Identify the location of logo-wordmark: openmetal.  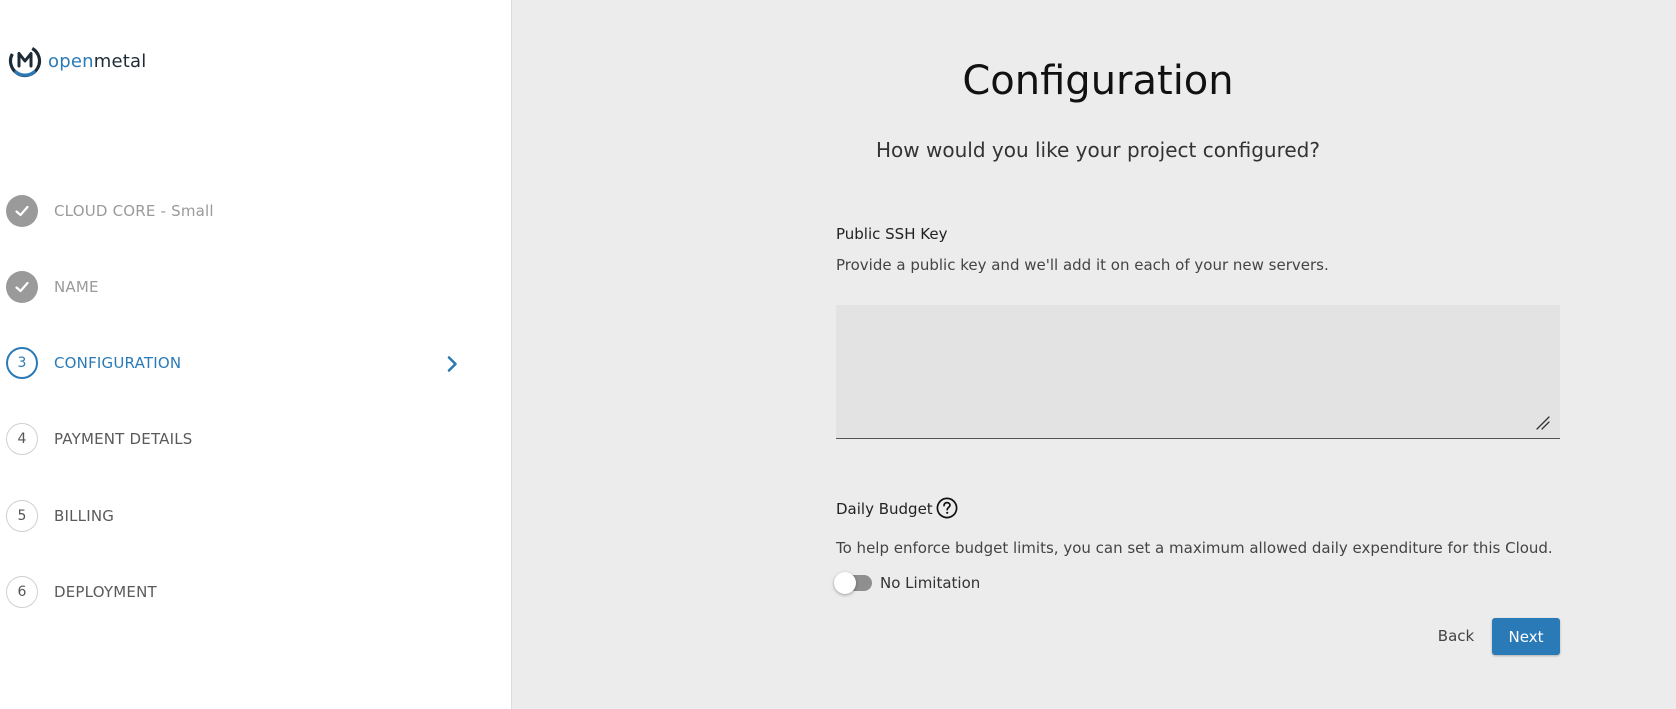
(97, 61).